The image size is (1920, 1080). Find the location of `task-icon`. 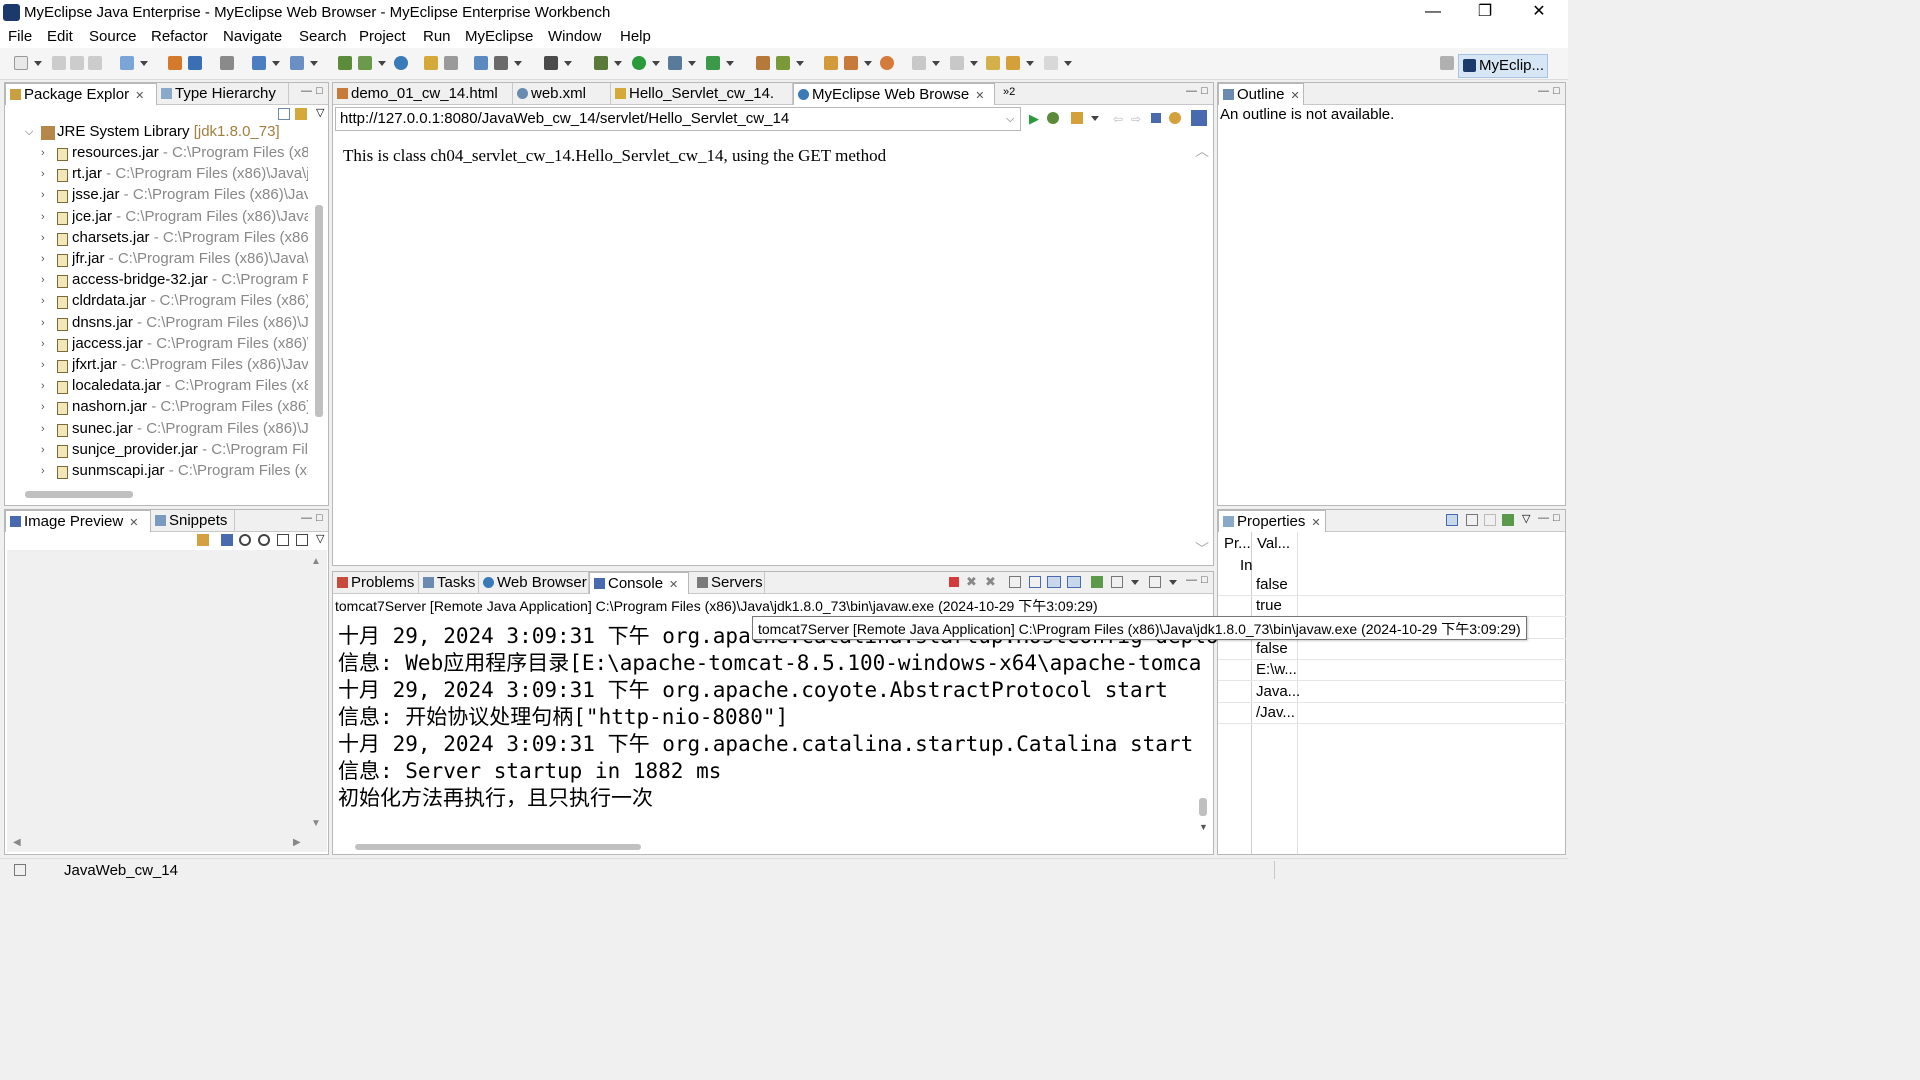

task-icon is located at coordinates (887, 63).